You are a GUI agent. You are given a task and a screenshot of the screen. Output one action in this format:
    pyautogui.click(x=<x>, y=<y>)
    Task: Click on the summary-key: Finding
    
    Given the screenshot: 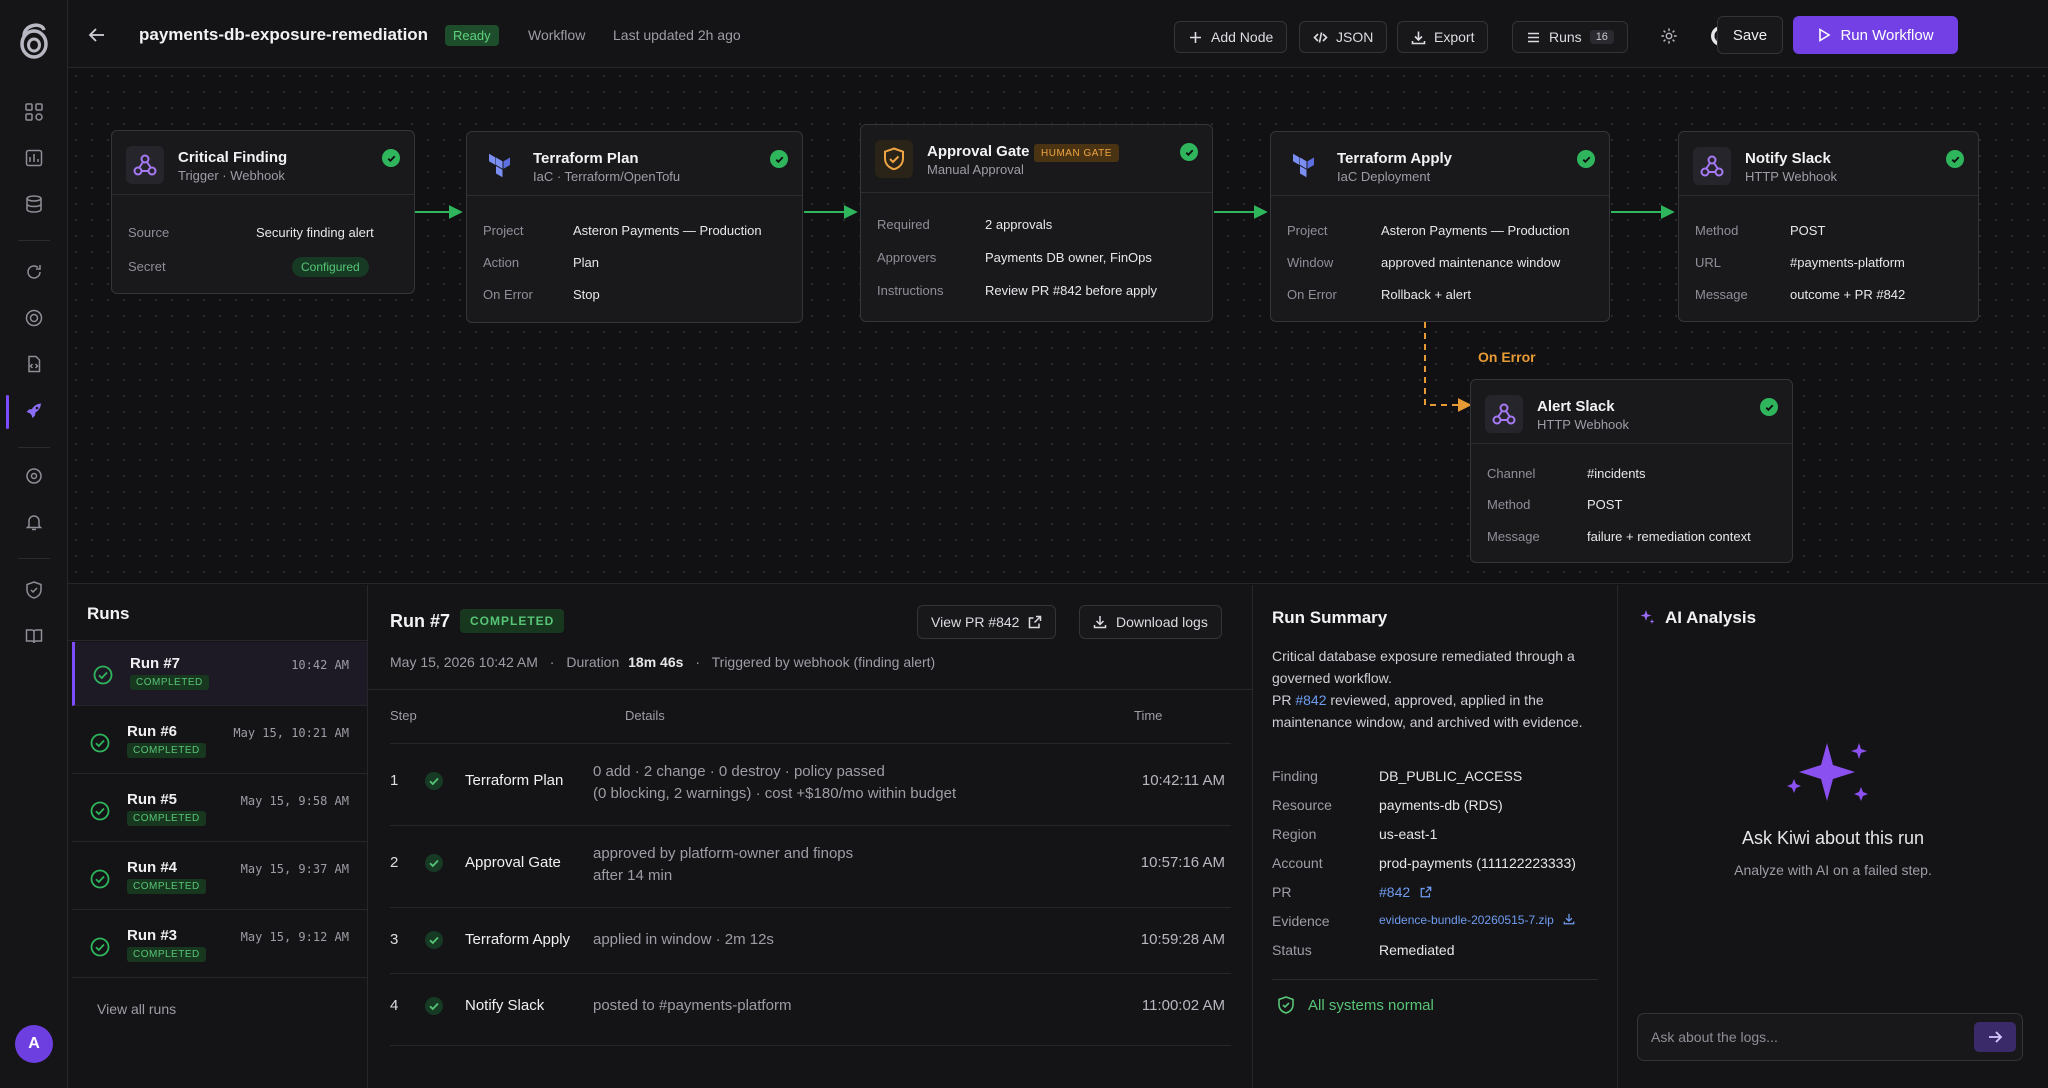 What is the action you would take?
    pyautogui.click(x=1295, y=776)
    